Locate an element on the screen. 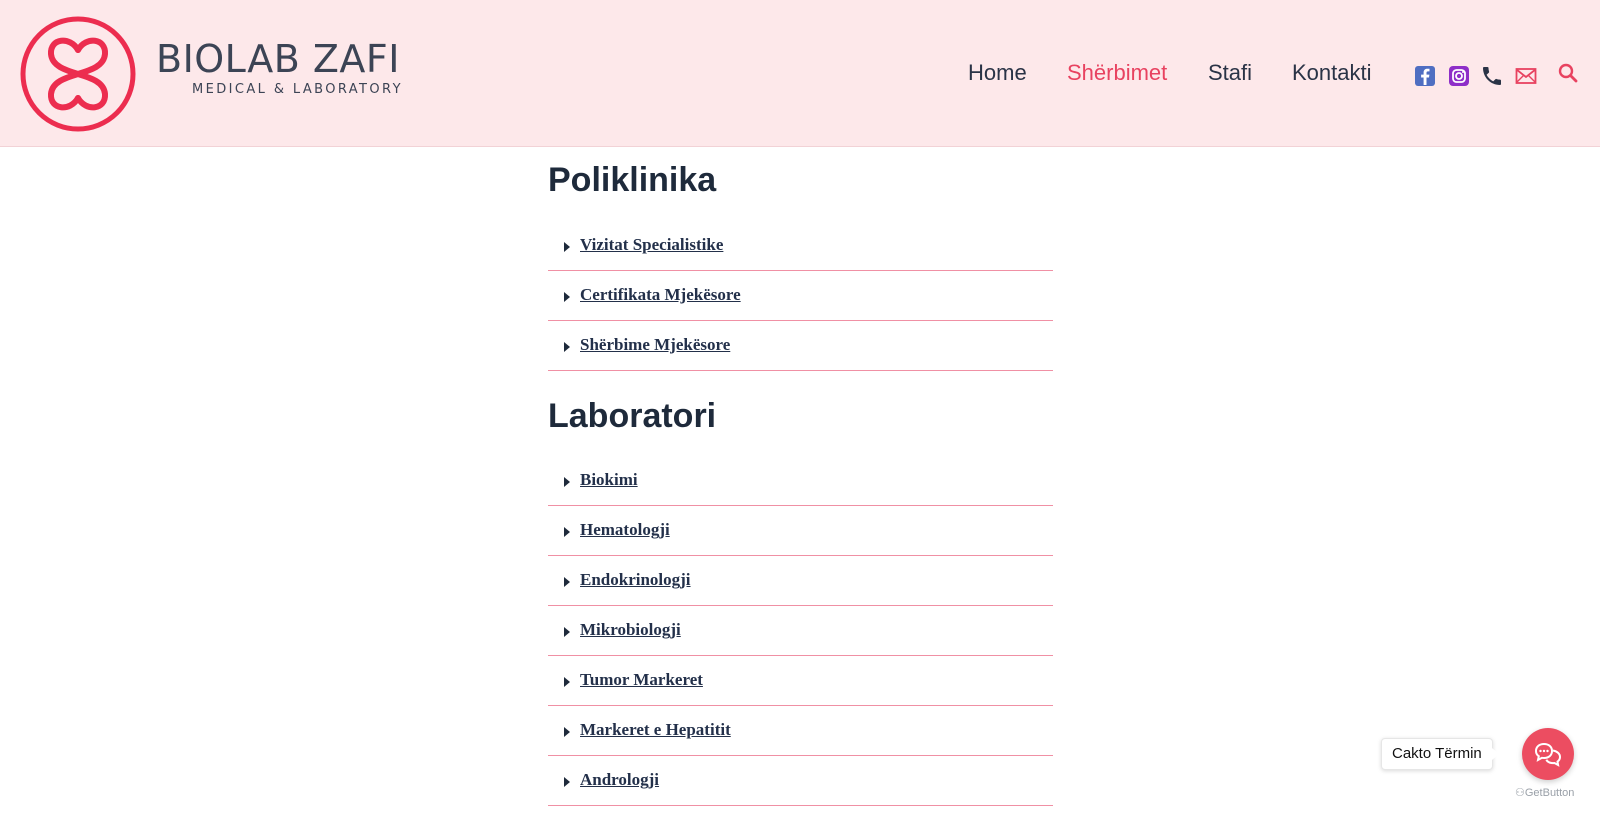 This screenshot has width=1600, height=816. accordion-item-label: Vizitat Specialistike is located at coordinates (651, 245).